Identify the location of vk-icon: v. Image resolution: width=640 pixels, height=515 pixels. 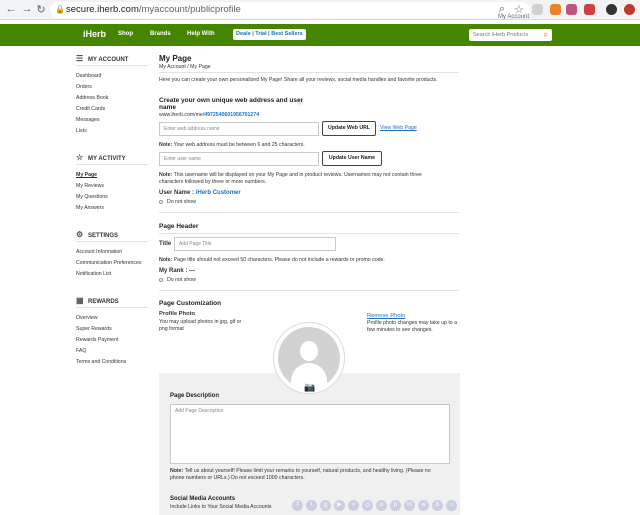
(353, 505).